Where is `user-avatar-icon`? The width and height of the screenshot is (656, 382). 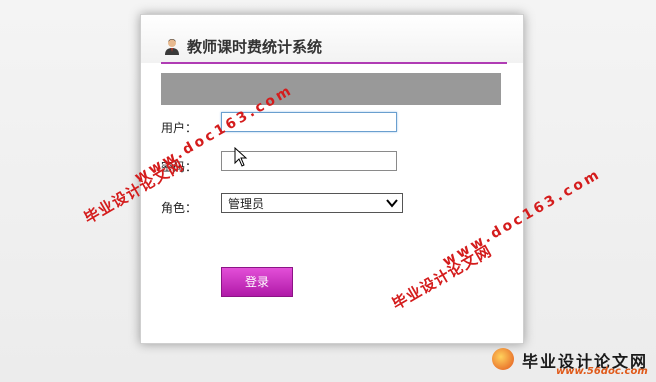
user-avatar-icon is located at coordinates (172, 47).